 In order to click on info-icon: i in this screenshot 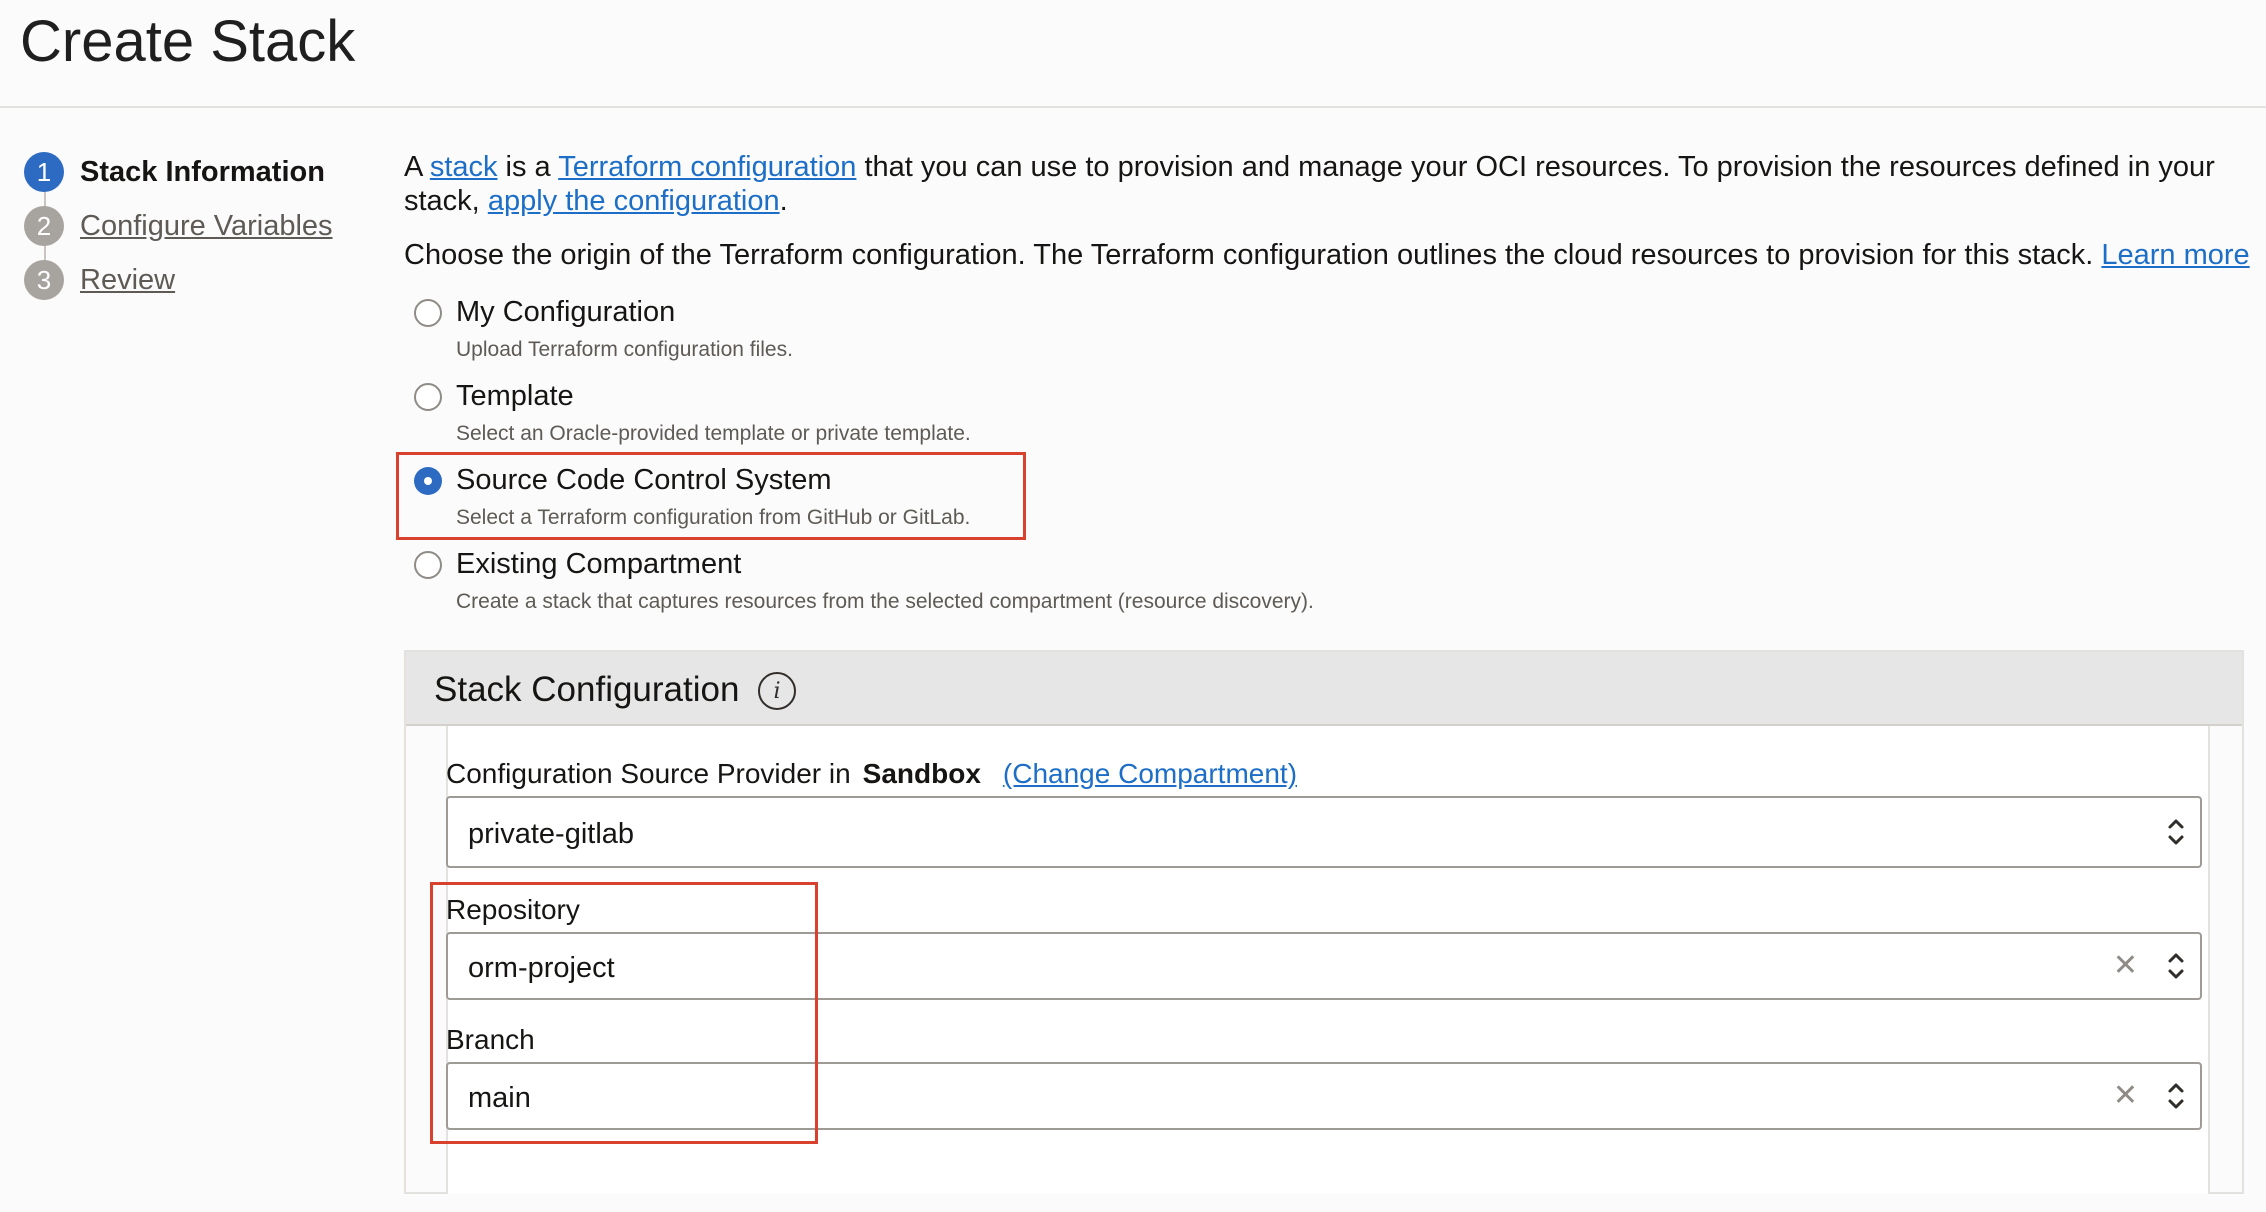, I will do `click(777, 691)`.